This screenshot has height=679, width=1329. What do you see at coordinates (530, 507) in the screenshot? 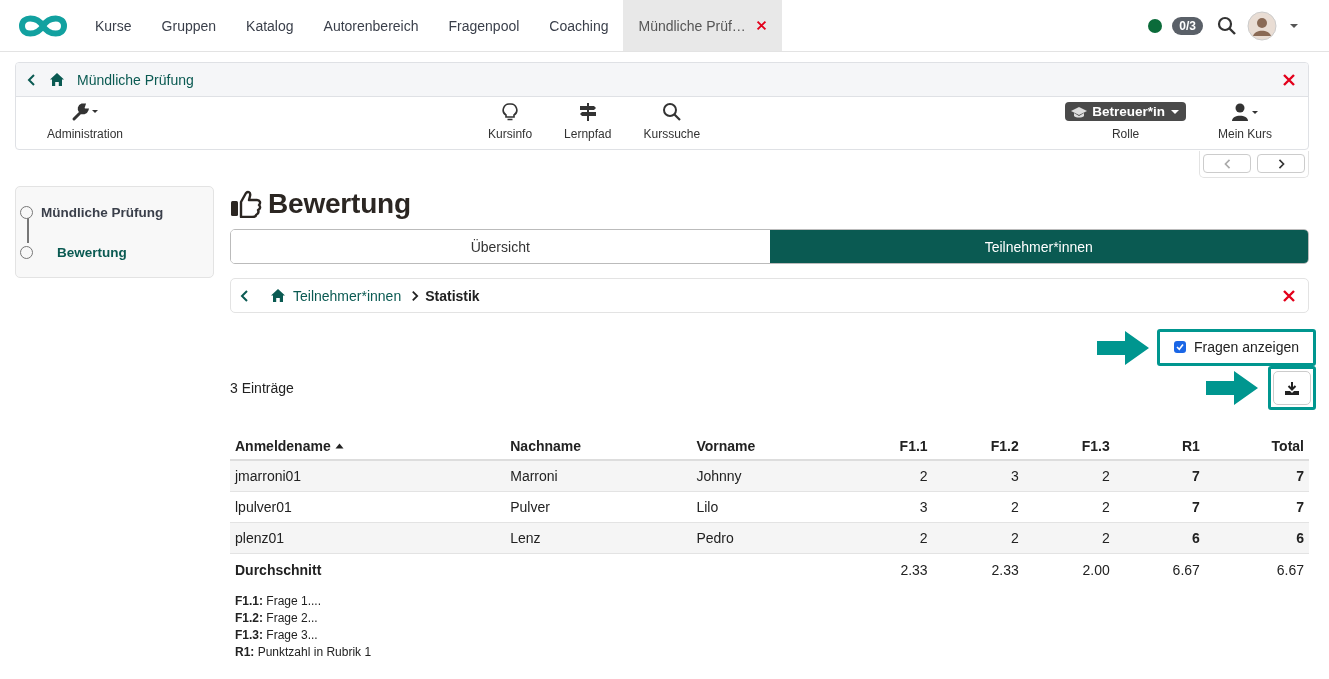
I see `table-cell: Pulver` at bounding box center [530, 507].